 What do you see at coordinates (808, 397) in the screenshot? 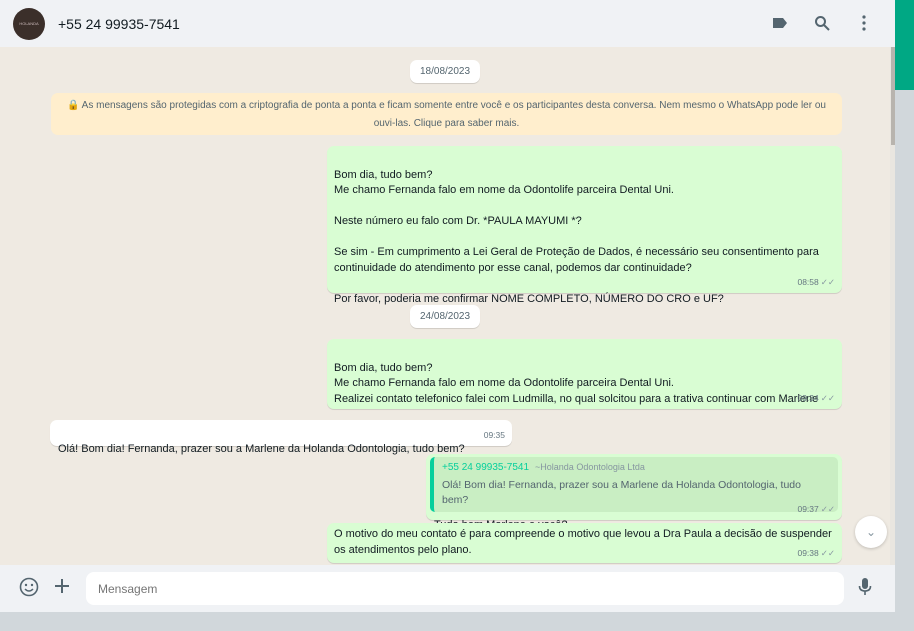
I see `message-time: 09:34` at bounding box center [808, 397].